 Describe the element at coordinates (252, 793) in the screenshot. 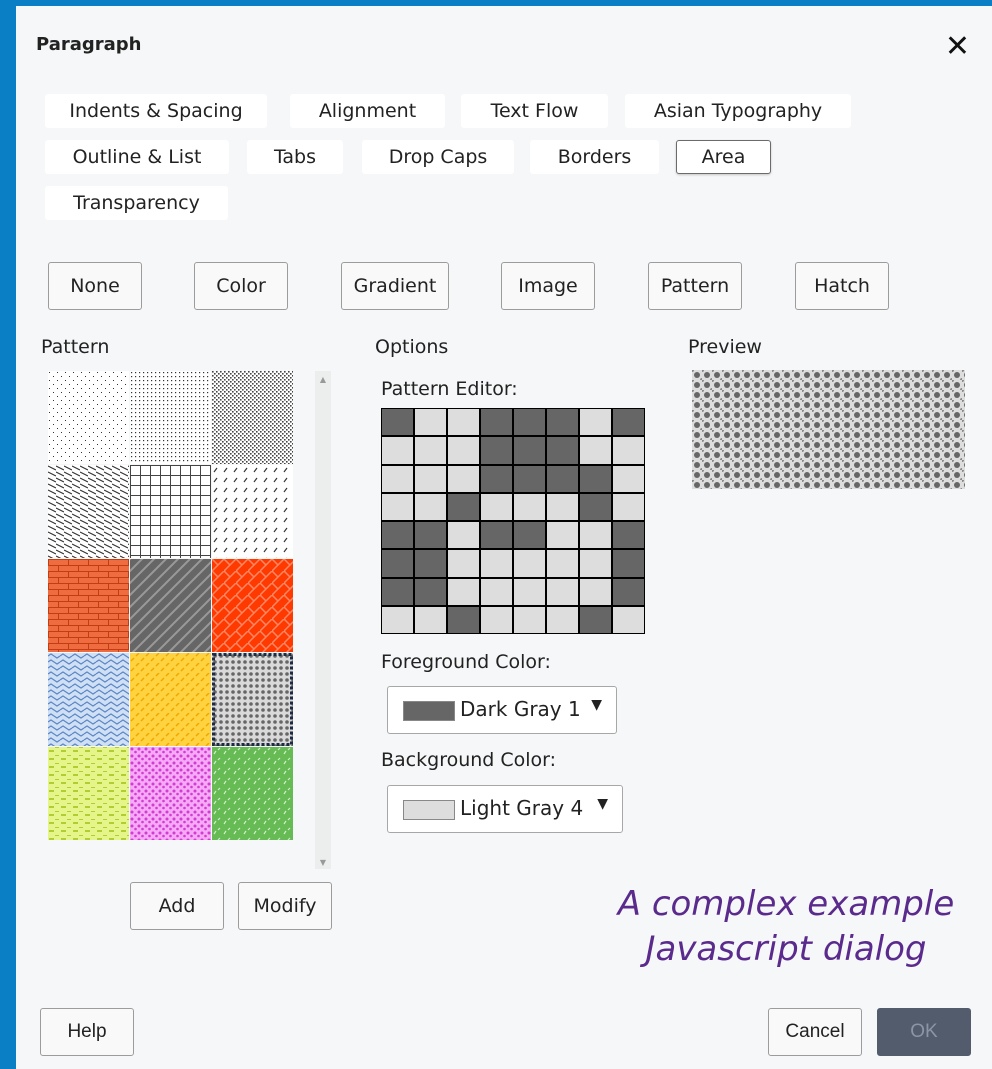

I see `pattern-swatch-green` at that location.